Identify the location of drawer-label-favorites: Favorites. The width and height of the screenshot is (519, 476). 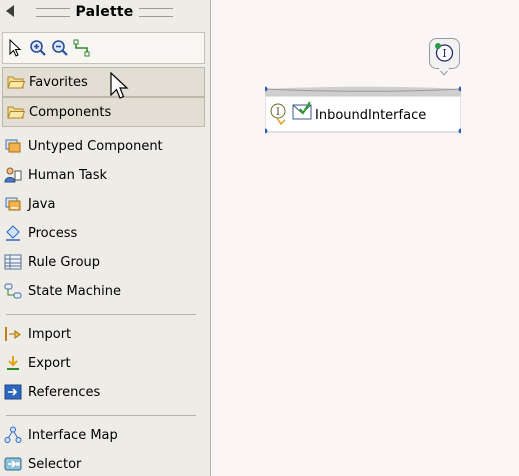
(58, 82).